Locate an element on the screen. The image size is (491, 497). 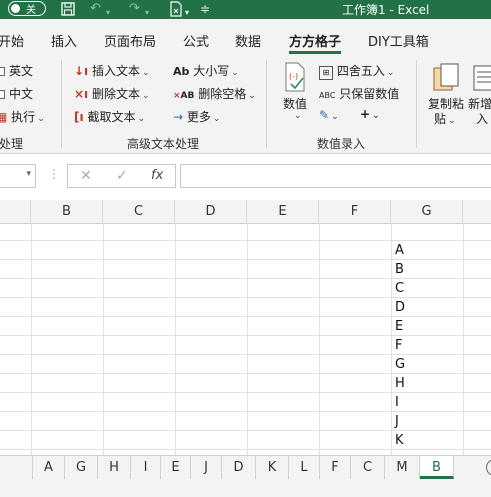
cell-g: B is located at coordinates (399, 269).